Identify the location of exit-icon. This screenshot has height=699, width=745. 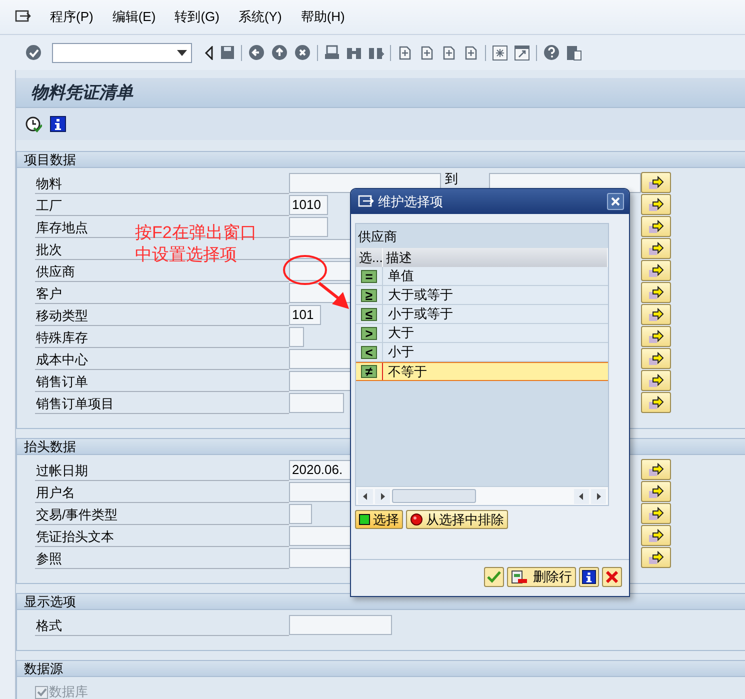
(279, 52).